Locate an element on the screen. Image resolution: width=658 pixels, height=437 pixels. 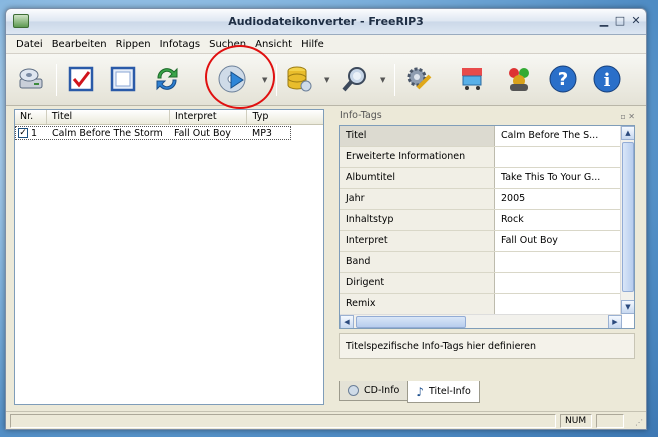
cd-drive-icon is located at coordinates (31, 79).